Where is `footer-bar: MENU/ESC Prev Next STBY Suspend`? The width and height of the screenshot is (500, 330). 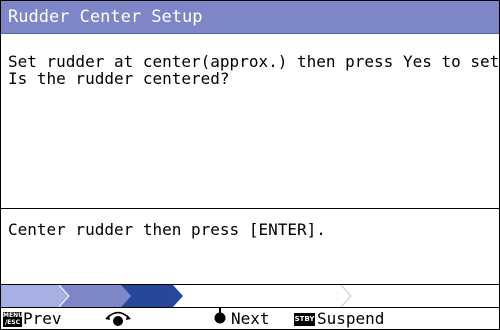
footer-bar: MENU/ESC Prev Next STBY Suspend is located at coordinates (250, 318).